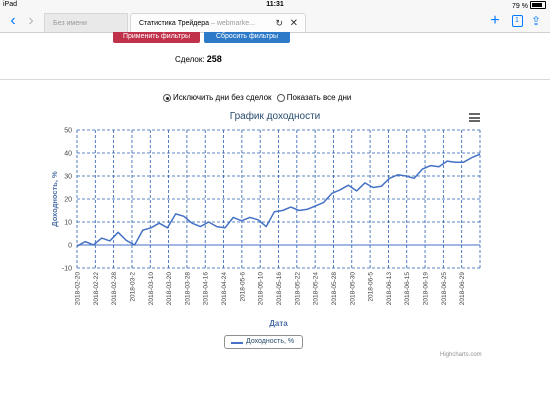 This screenshot has width=550, height=413. Describe the element at coordinates (462, 289) in the screenshot. I see `x-tick-label: 2018-06-29` at that location.